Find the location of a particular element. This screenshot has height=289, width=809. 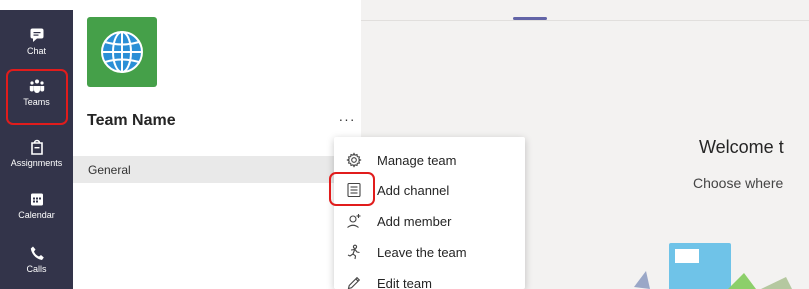

menu-item-label: Edit team is located at coordinates (404, 282).